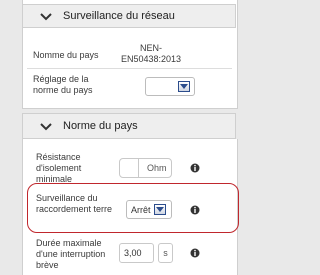 This screenshot has width=320, height=275. What do you see at coordinates (141, 210) in the screenshot?
I see `earth-monitoring-value: Arrêt` at bounding box center [141, 210].